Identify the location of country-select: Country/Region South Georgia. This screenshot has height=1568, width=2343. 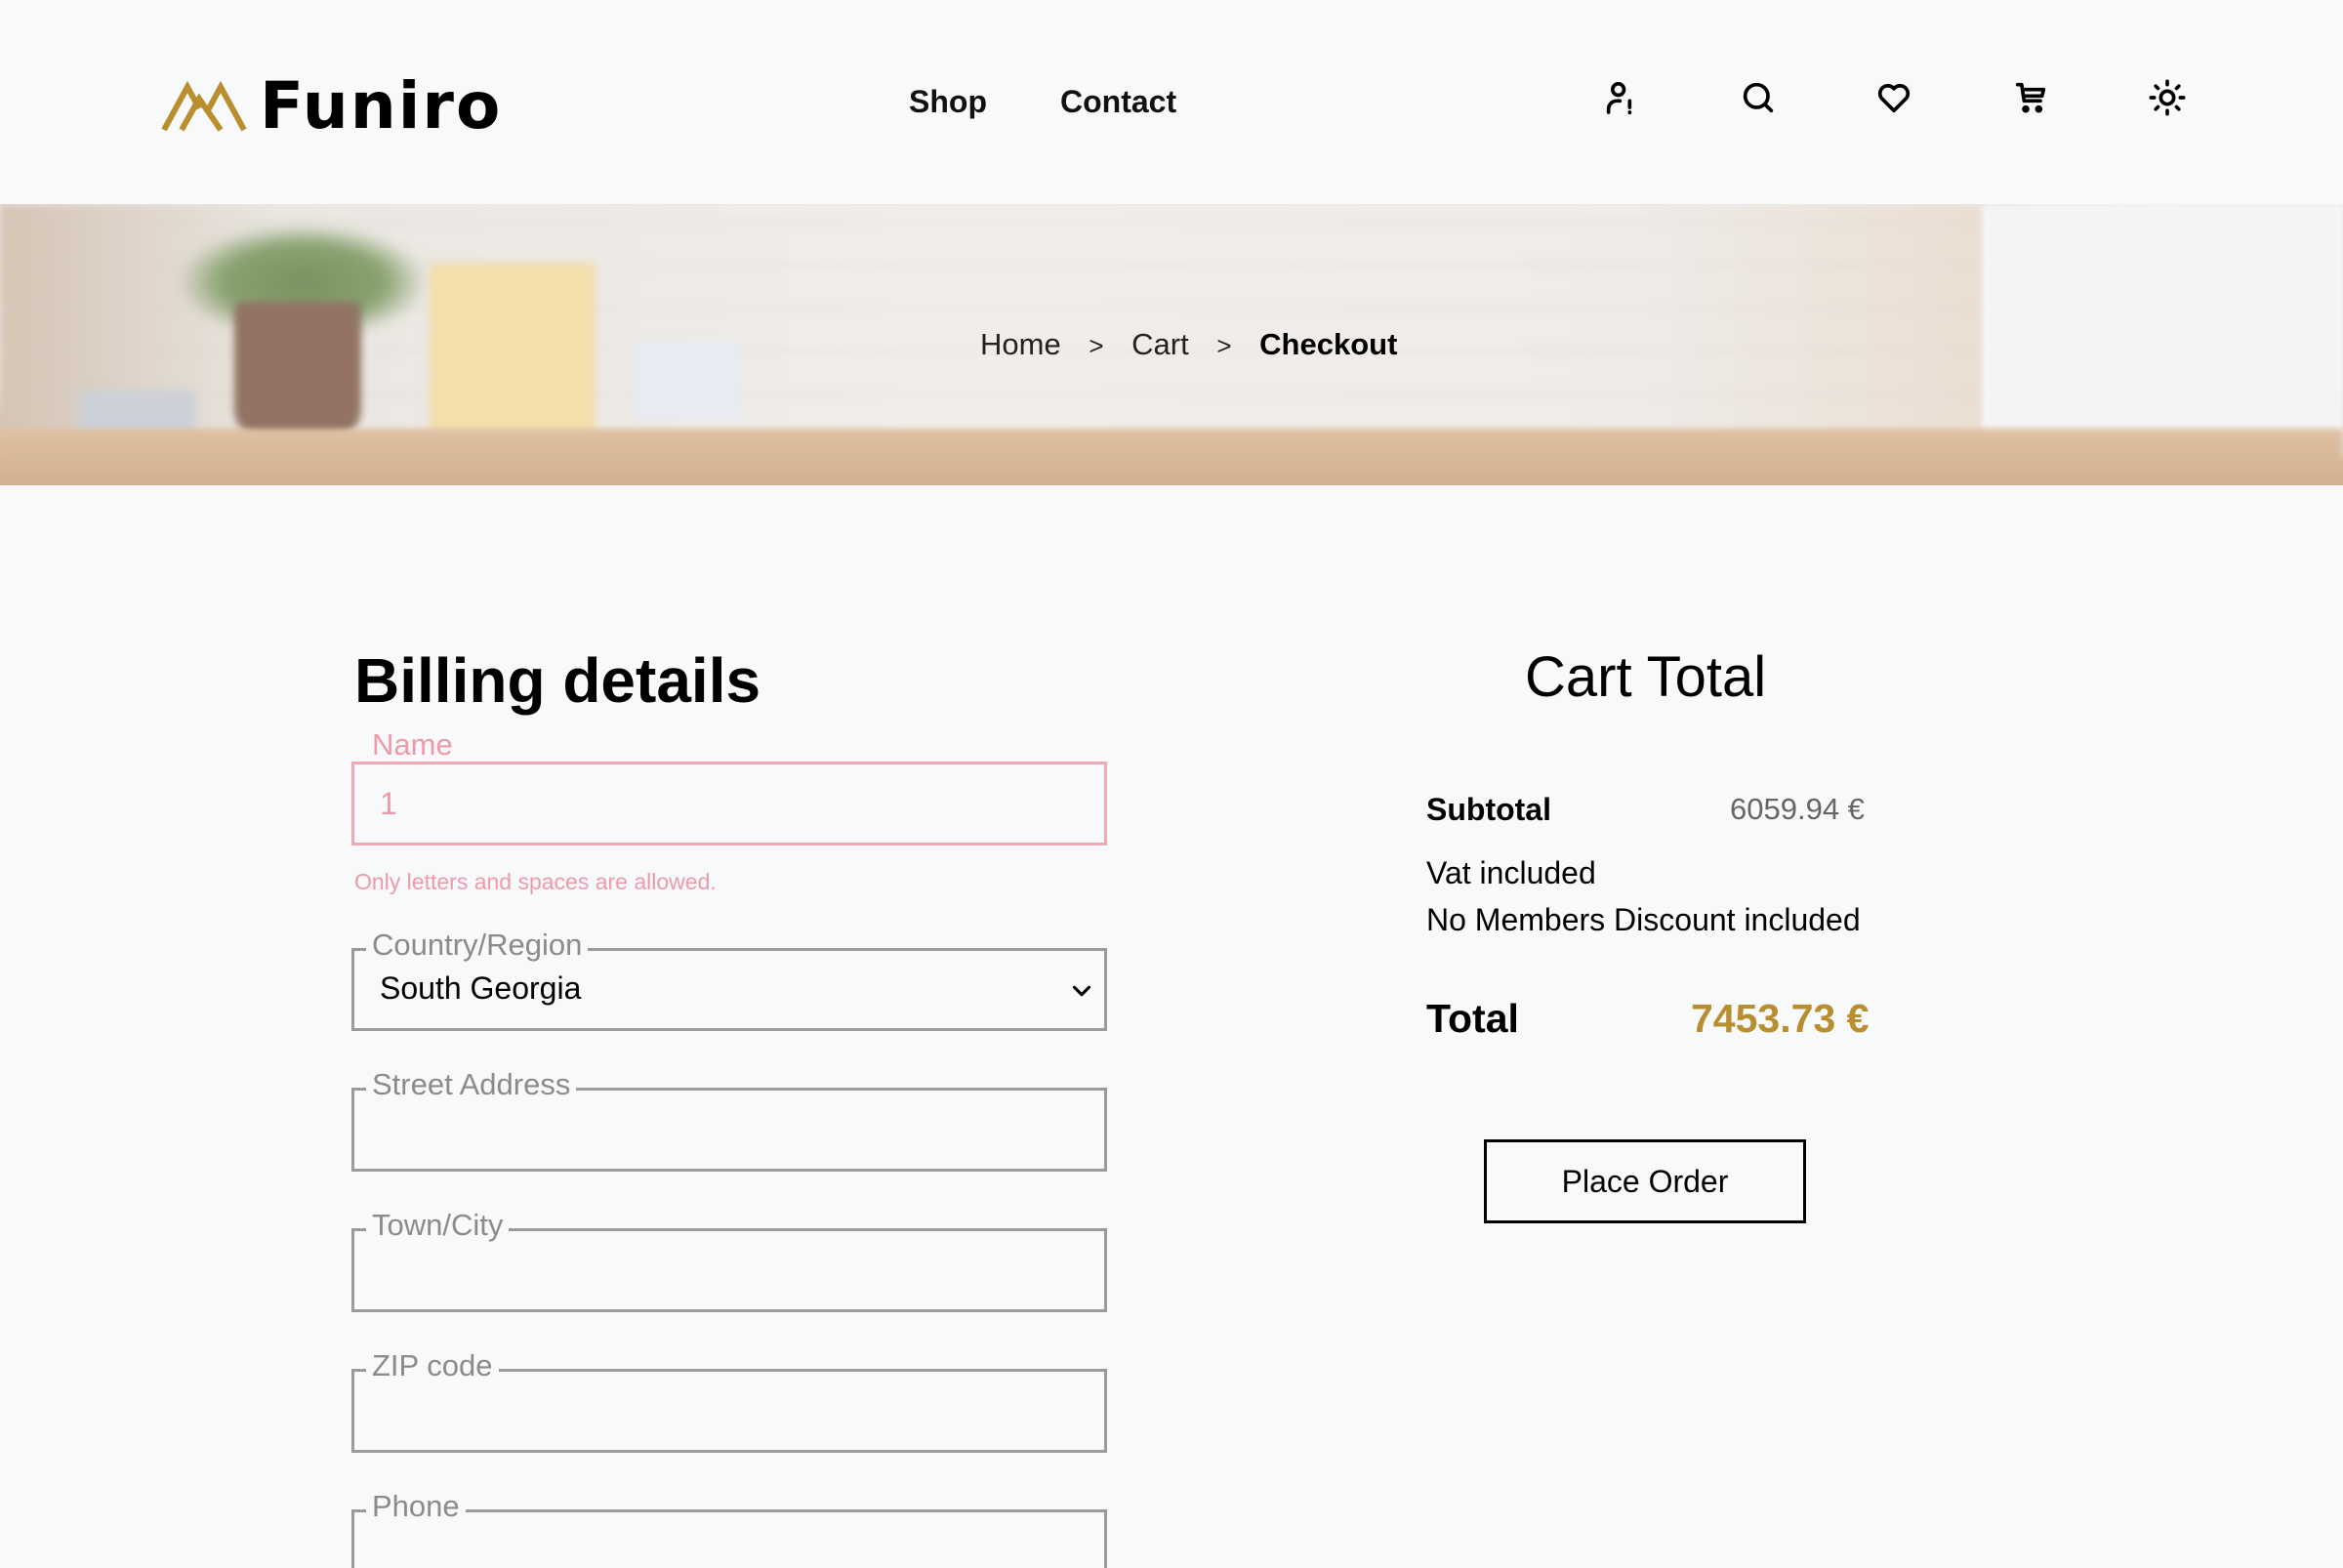
(729, 979).